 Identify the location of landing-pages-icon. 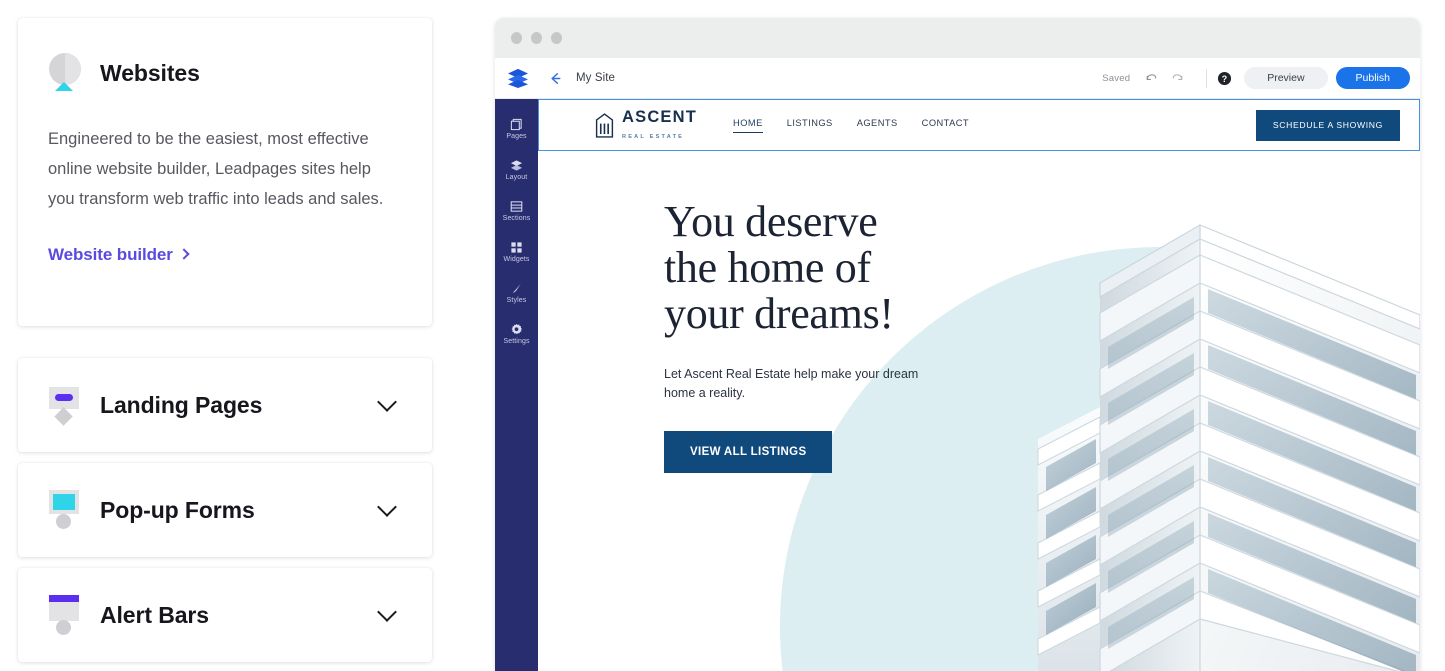
(65, 405).